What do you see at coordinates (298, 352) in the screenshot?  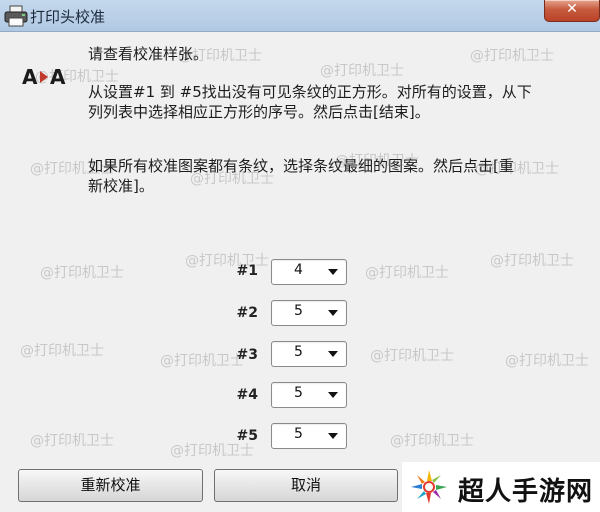 I see `setting-3-value: 5` at bounding box center [298, 352].